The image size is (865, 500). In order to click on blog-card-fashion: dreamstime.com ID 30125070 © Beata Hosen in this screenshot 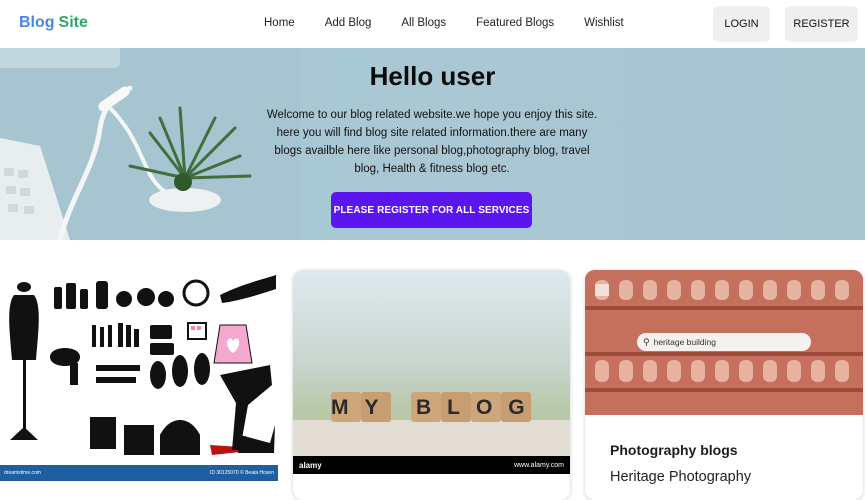, I will do `click(139, 379)`.